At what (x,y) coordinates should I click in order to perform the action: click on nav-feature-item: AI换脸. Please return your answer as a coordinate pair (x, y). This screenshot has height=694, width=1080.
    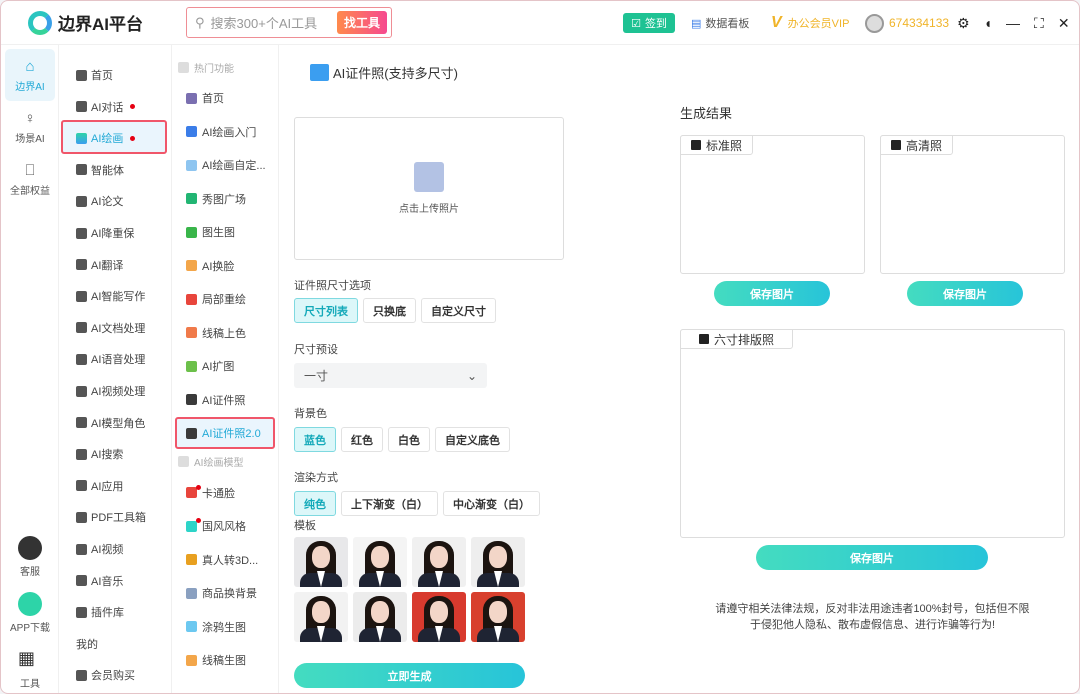
    Looking at the image, I should click on (210, 266).